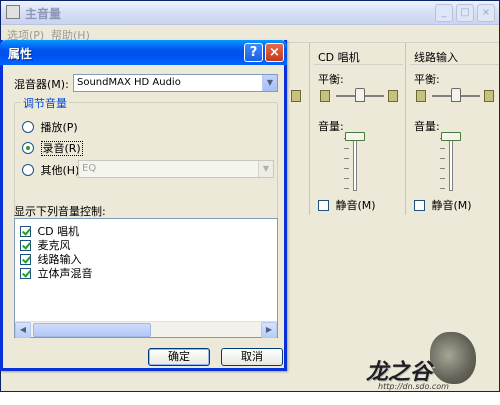 This screenshot has width=500, height=405. What do you see at coordinates (436, 57) in the screenshot?
I see `channel-title: 线路输入` at bounding box center [436, 57].